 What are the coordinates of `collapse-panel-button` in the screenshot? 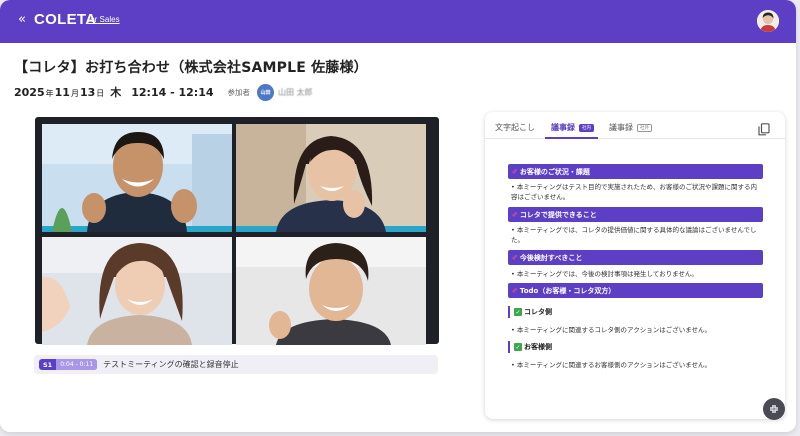 It's located at (774, 409).